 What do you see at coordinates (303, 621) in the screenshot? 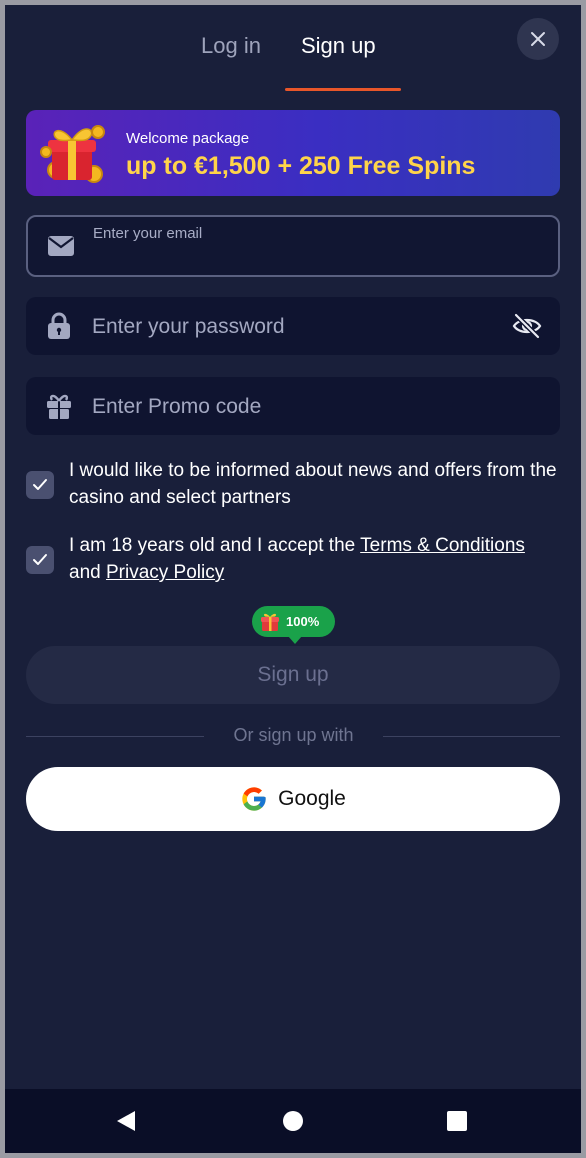
I see `bonus-percent: 100%` at bounding box center [303, 621].